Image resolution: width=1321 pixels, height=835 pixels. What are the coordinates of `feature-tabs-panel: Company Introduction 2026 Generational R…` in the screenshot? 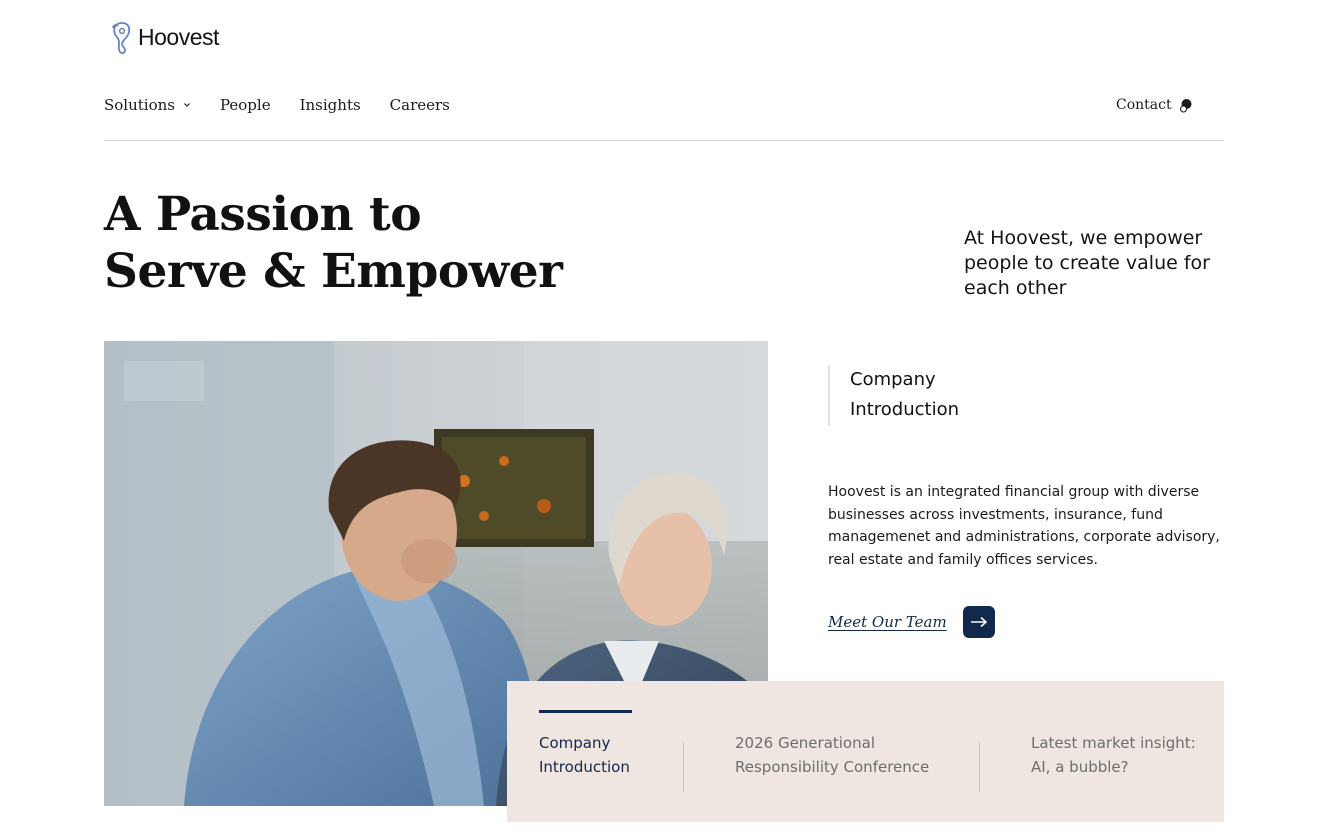 It's located at (865, 751).